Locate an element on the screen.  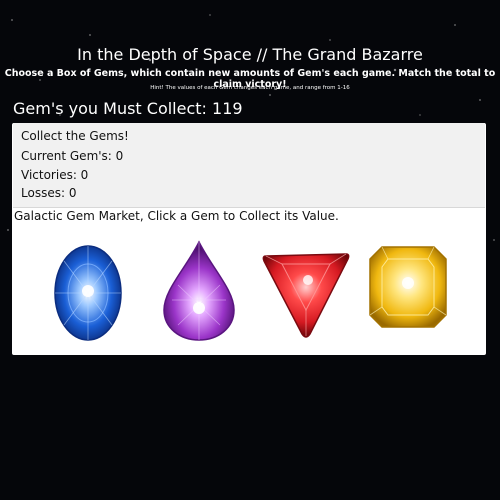
topaz-gem-icon is located at coordinates (408, 287).